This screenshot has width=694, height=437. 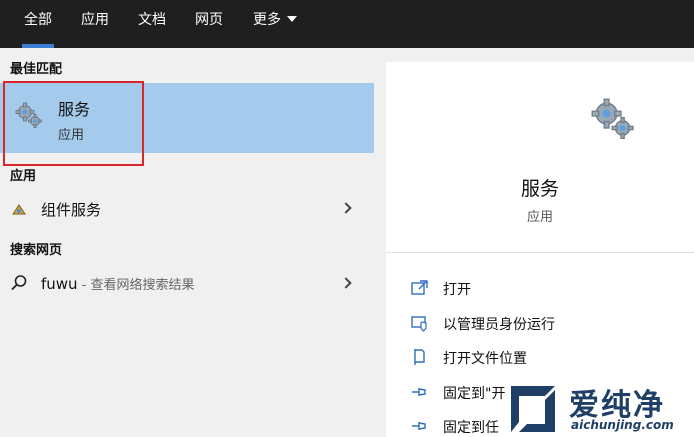 What do you see at coordinates (36, 250) in the screenshot?
I see `section-web-search: 搜索网页` at bounding box center [36, 250].